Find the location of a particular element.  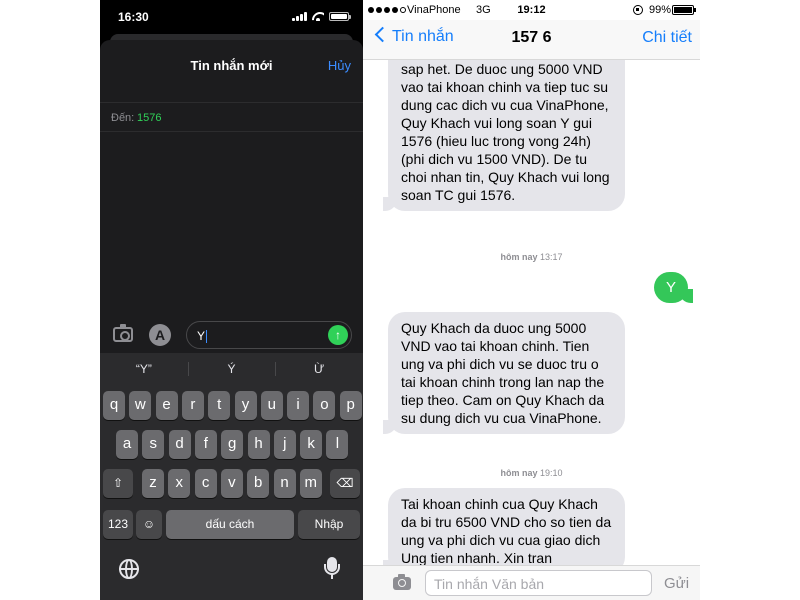

key-p: p is located at coordinates (350, 405).